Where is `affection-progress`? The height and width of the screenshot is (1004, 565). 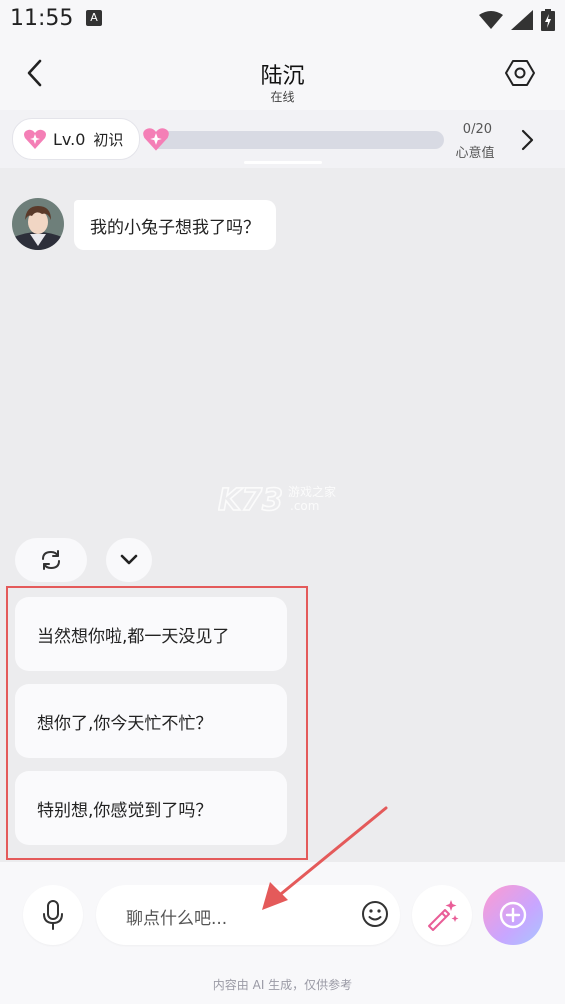 affection-progress is located at coordinates (297, 140).